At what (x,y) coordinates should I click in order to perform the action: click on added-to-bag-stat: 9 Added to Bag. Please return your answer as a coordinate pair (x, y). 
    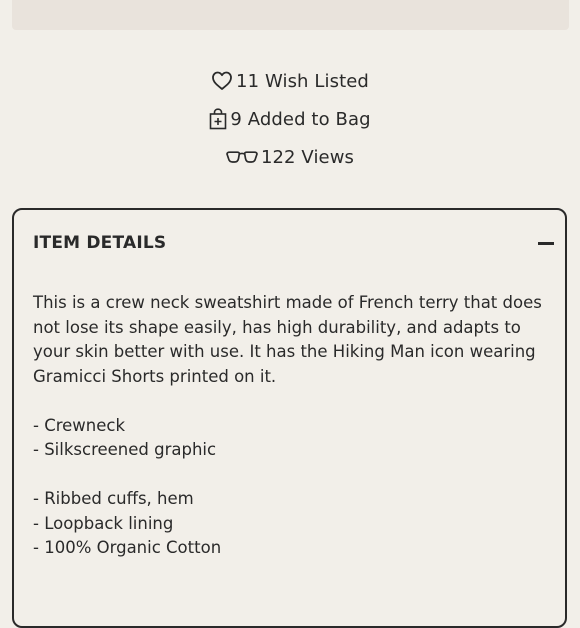
    Looking at the image, I should click on (290, 119).